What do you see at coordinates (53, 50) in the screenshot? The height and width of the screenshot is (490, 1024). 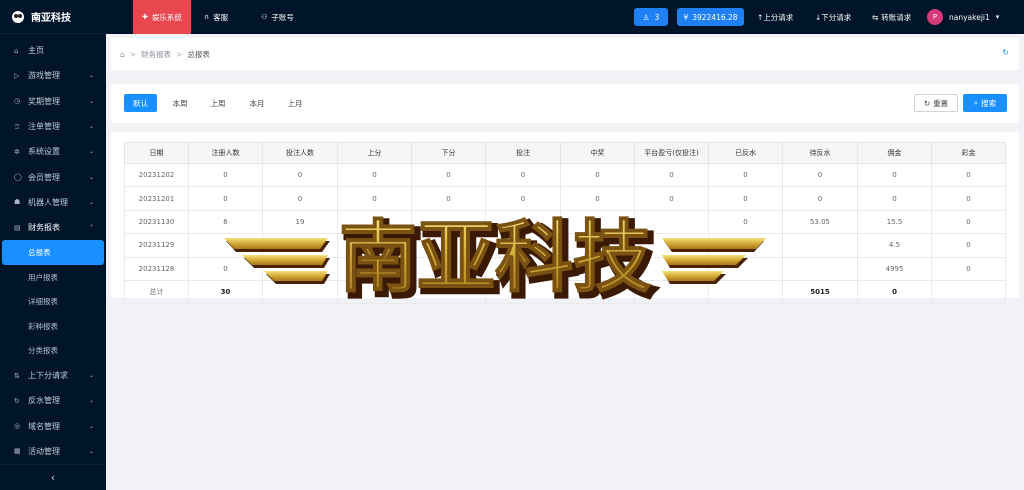 I see `sidebar-item: ⌂ 主页` at bounding box center [53, 50].